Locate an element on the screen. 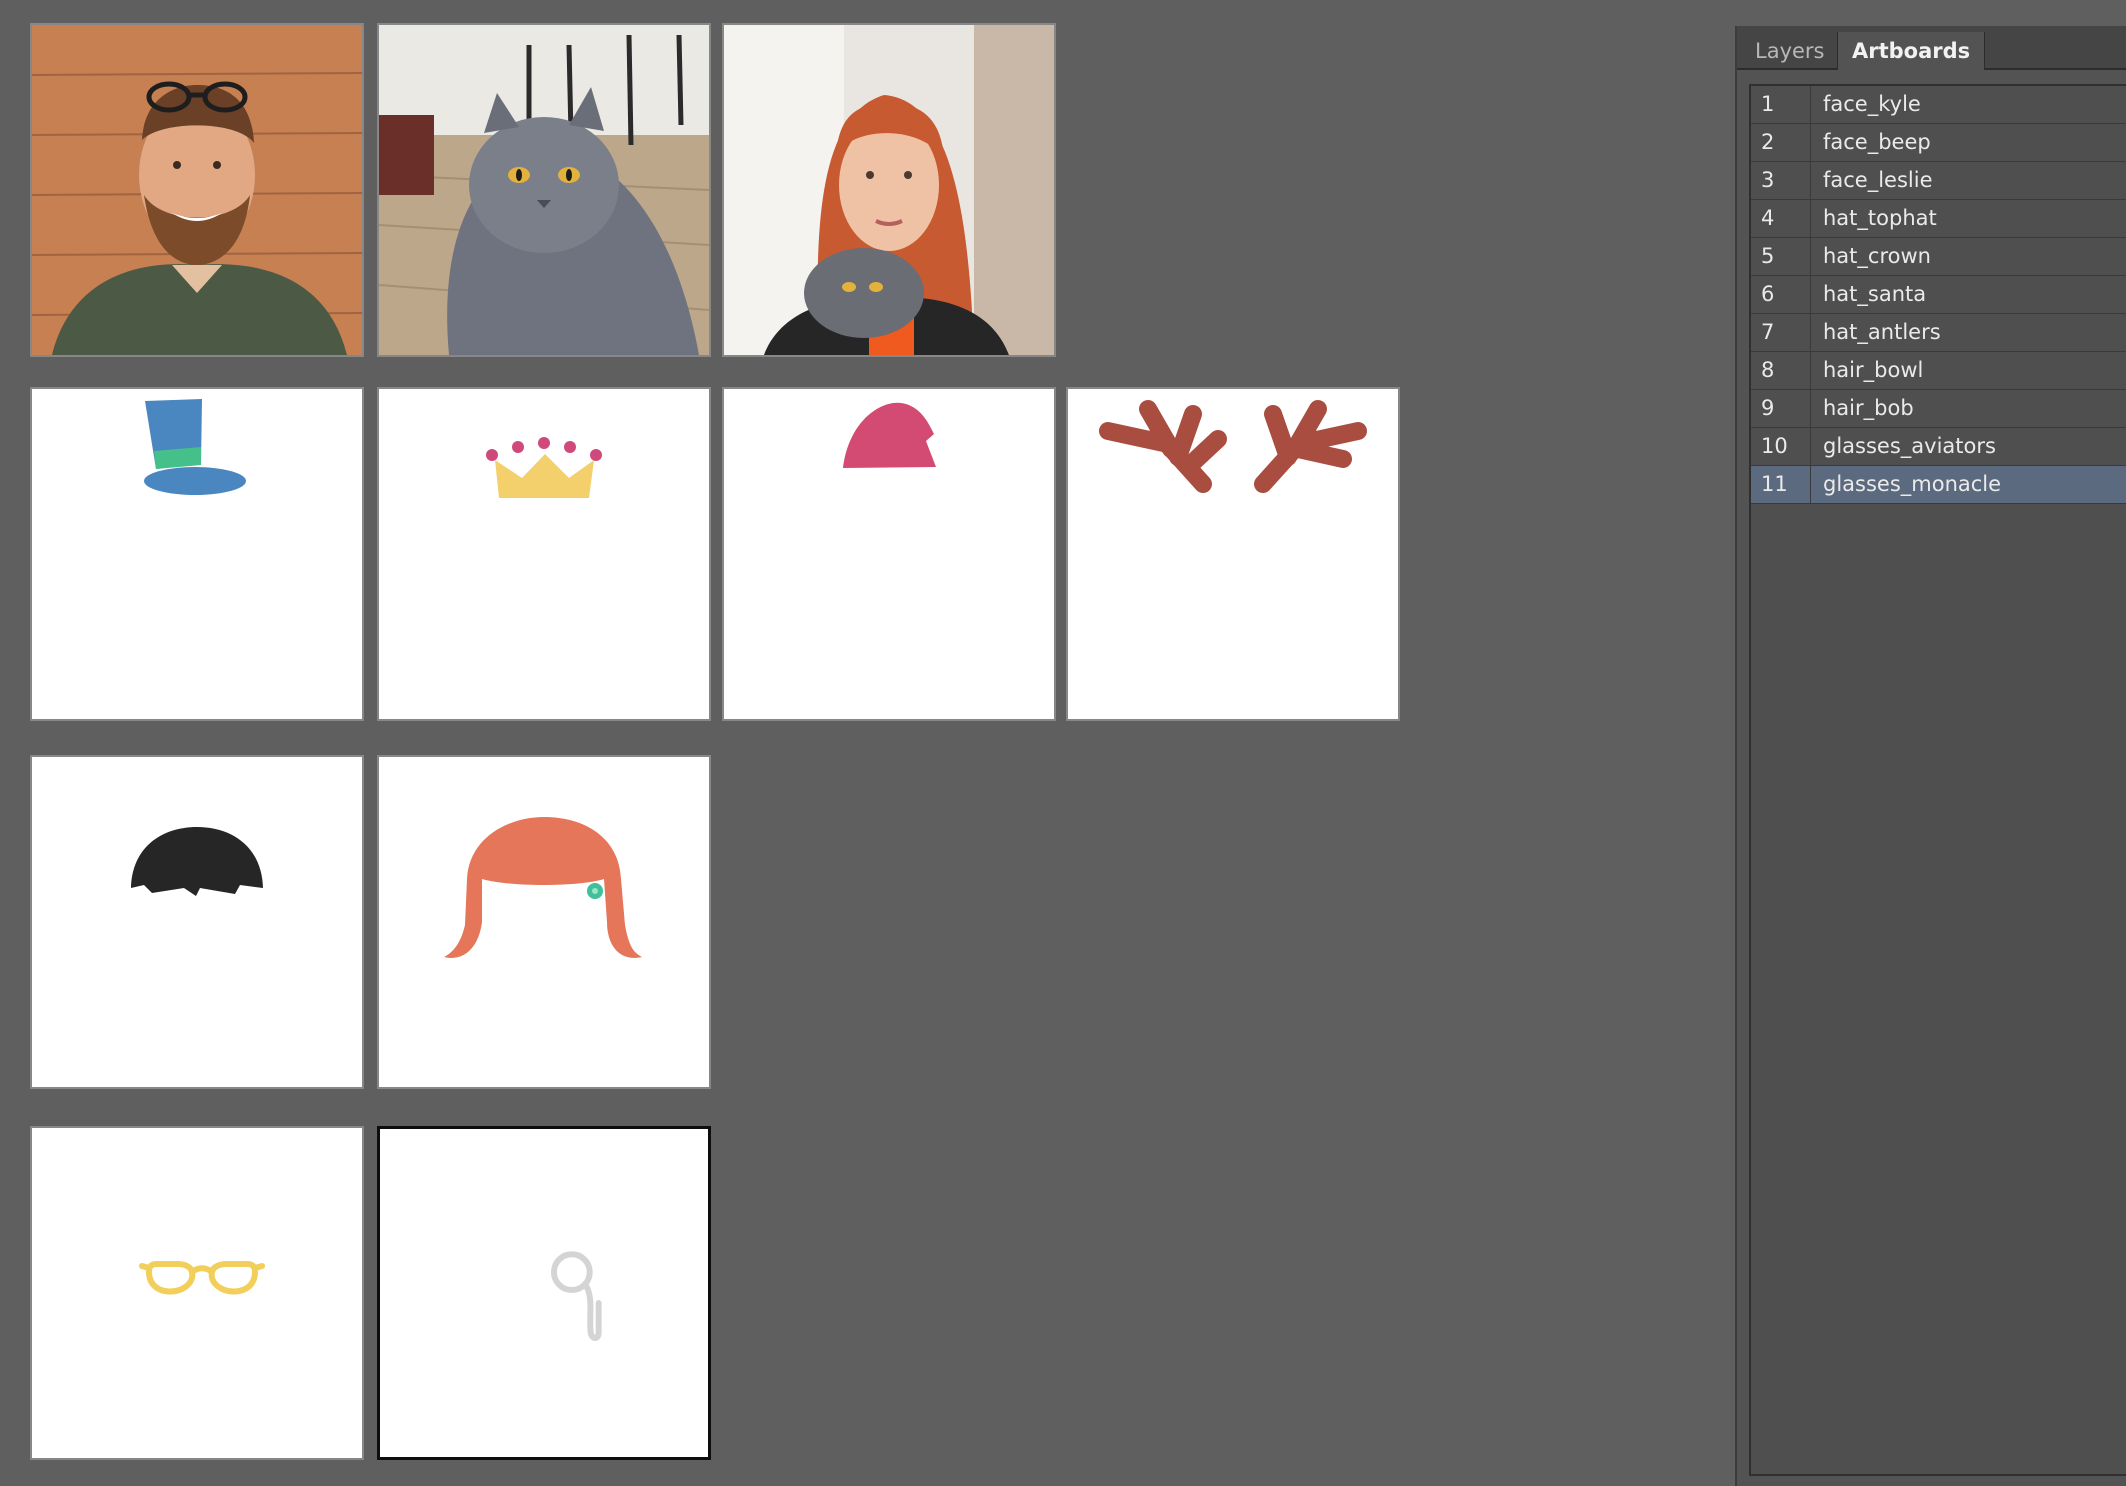  artboard-row-hat-tophat: 4 hat_tophat is located at coordinates (1938, 219).